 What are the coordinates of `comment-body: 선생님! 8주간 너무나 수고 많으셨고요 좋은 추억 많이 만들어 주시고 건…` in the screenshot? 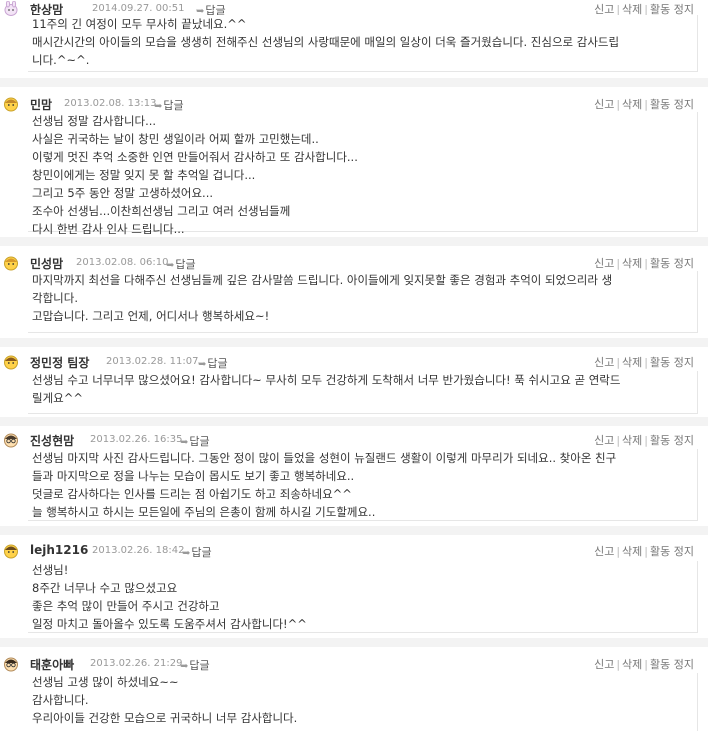 It's located at (363, 597).